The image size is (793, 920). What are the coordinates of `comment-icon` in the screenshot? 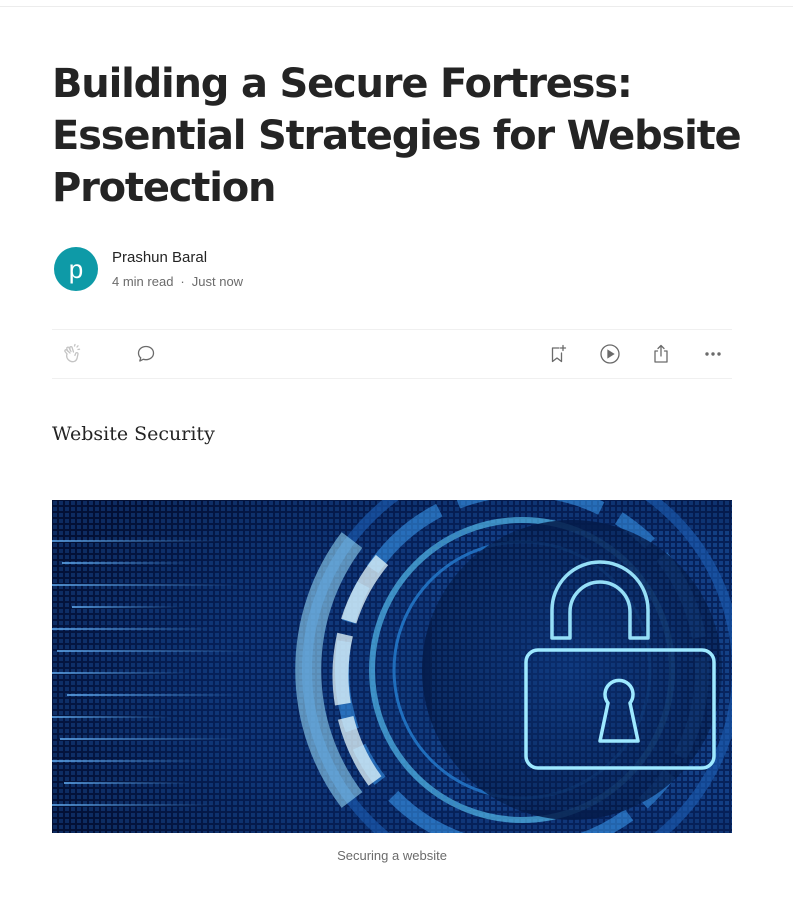 It's located at (146, 354).